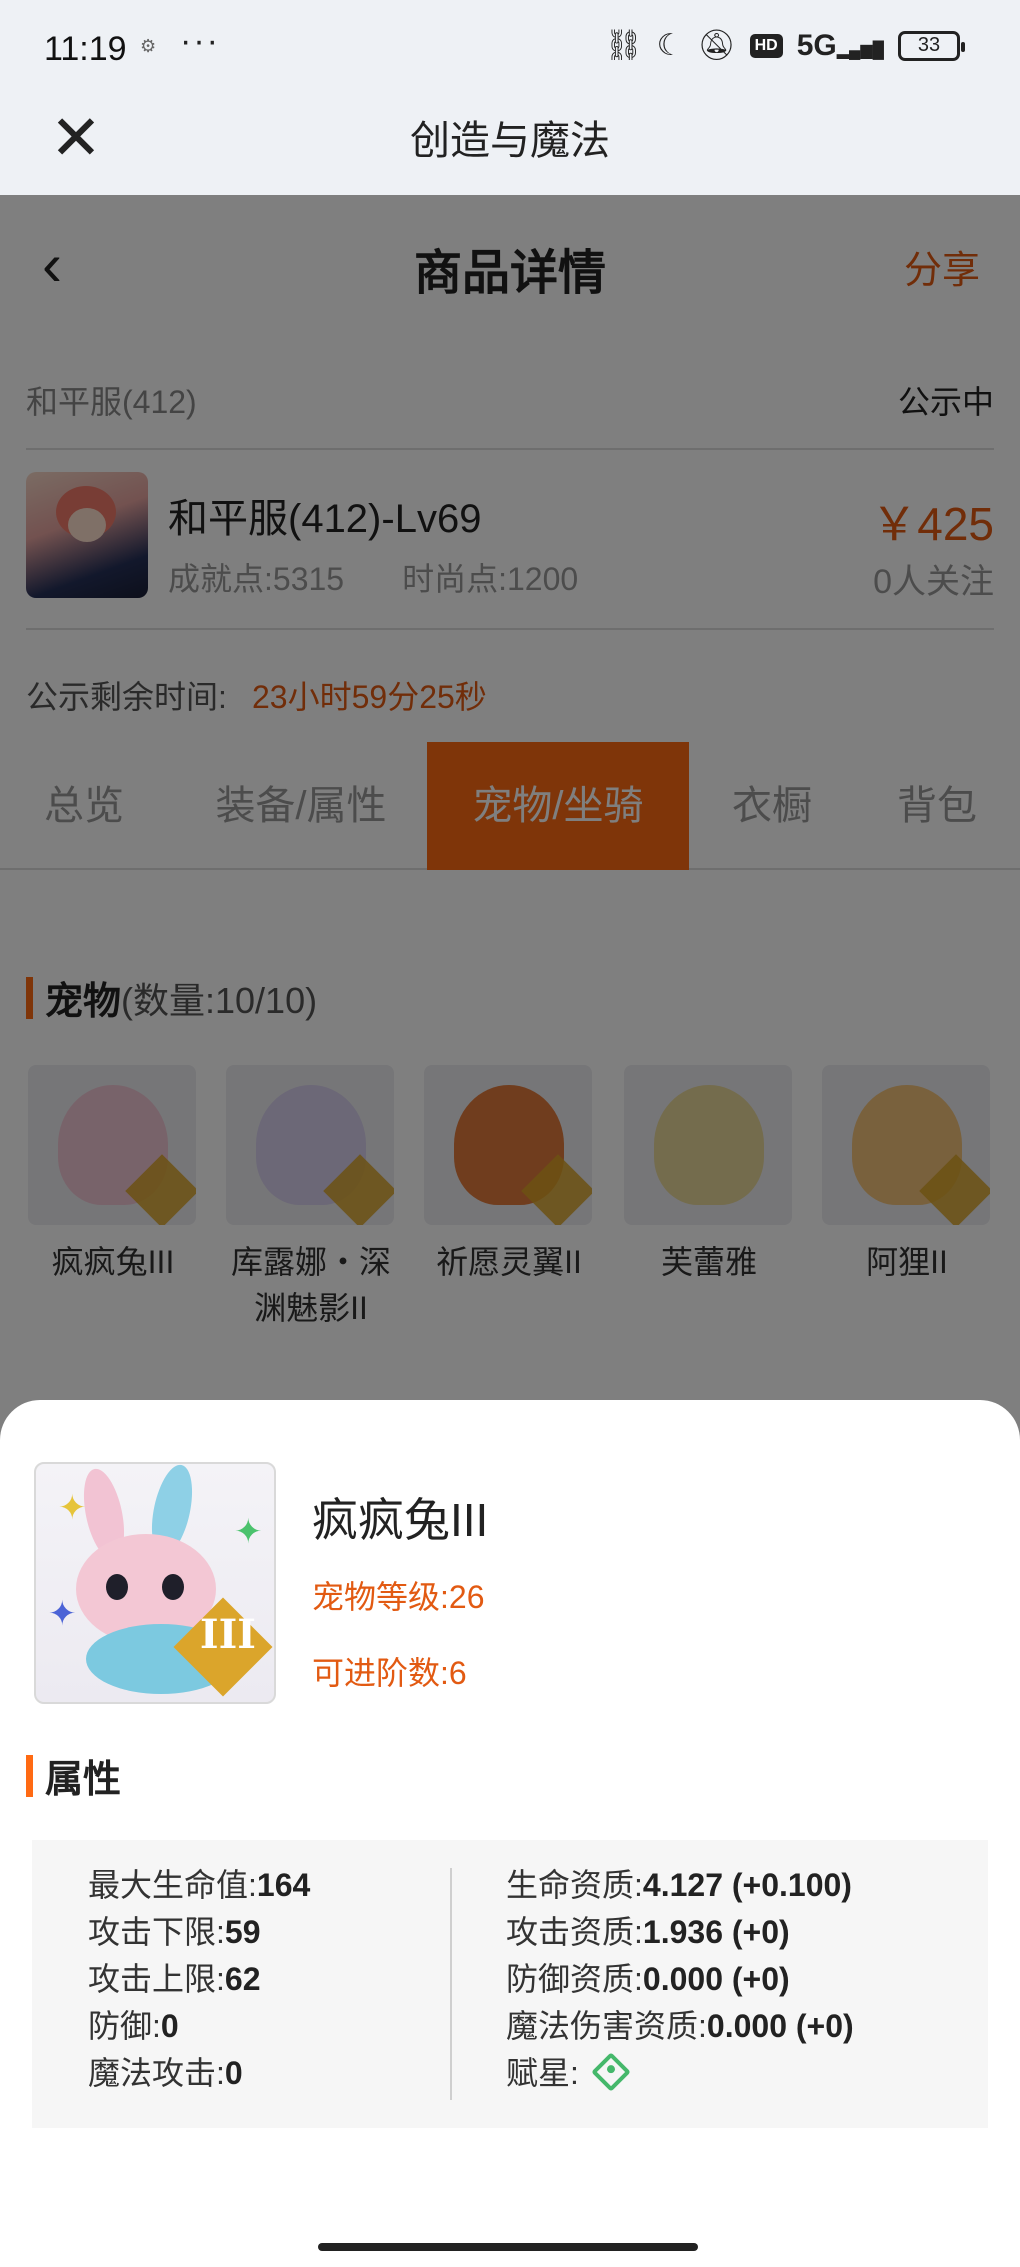 This screenshot has height=2267, width=1020. I want to click on column-divider, so click(451, 1984).